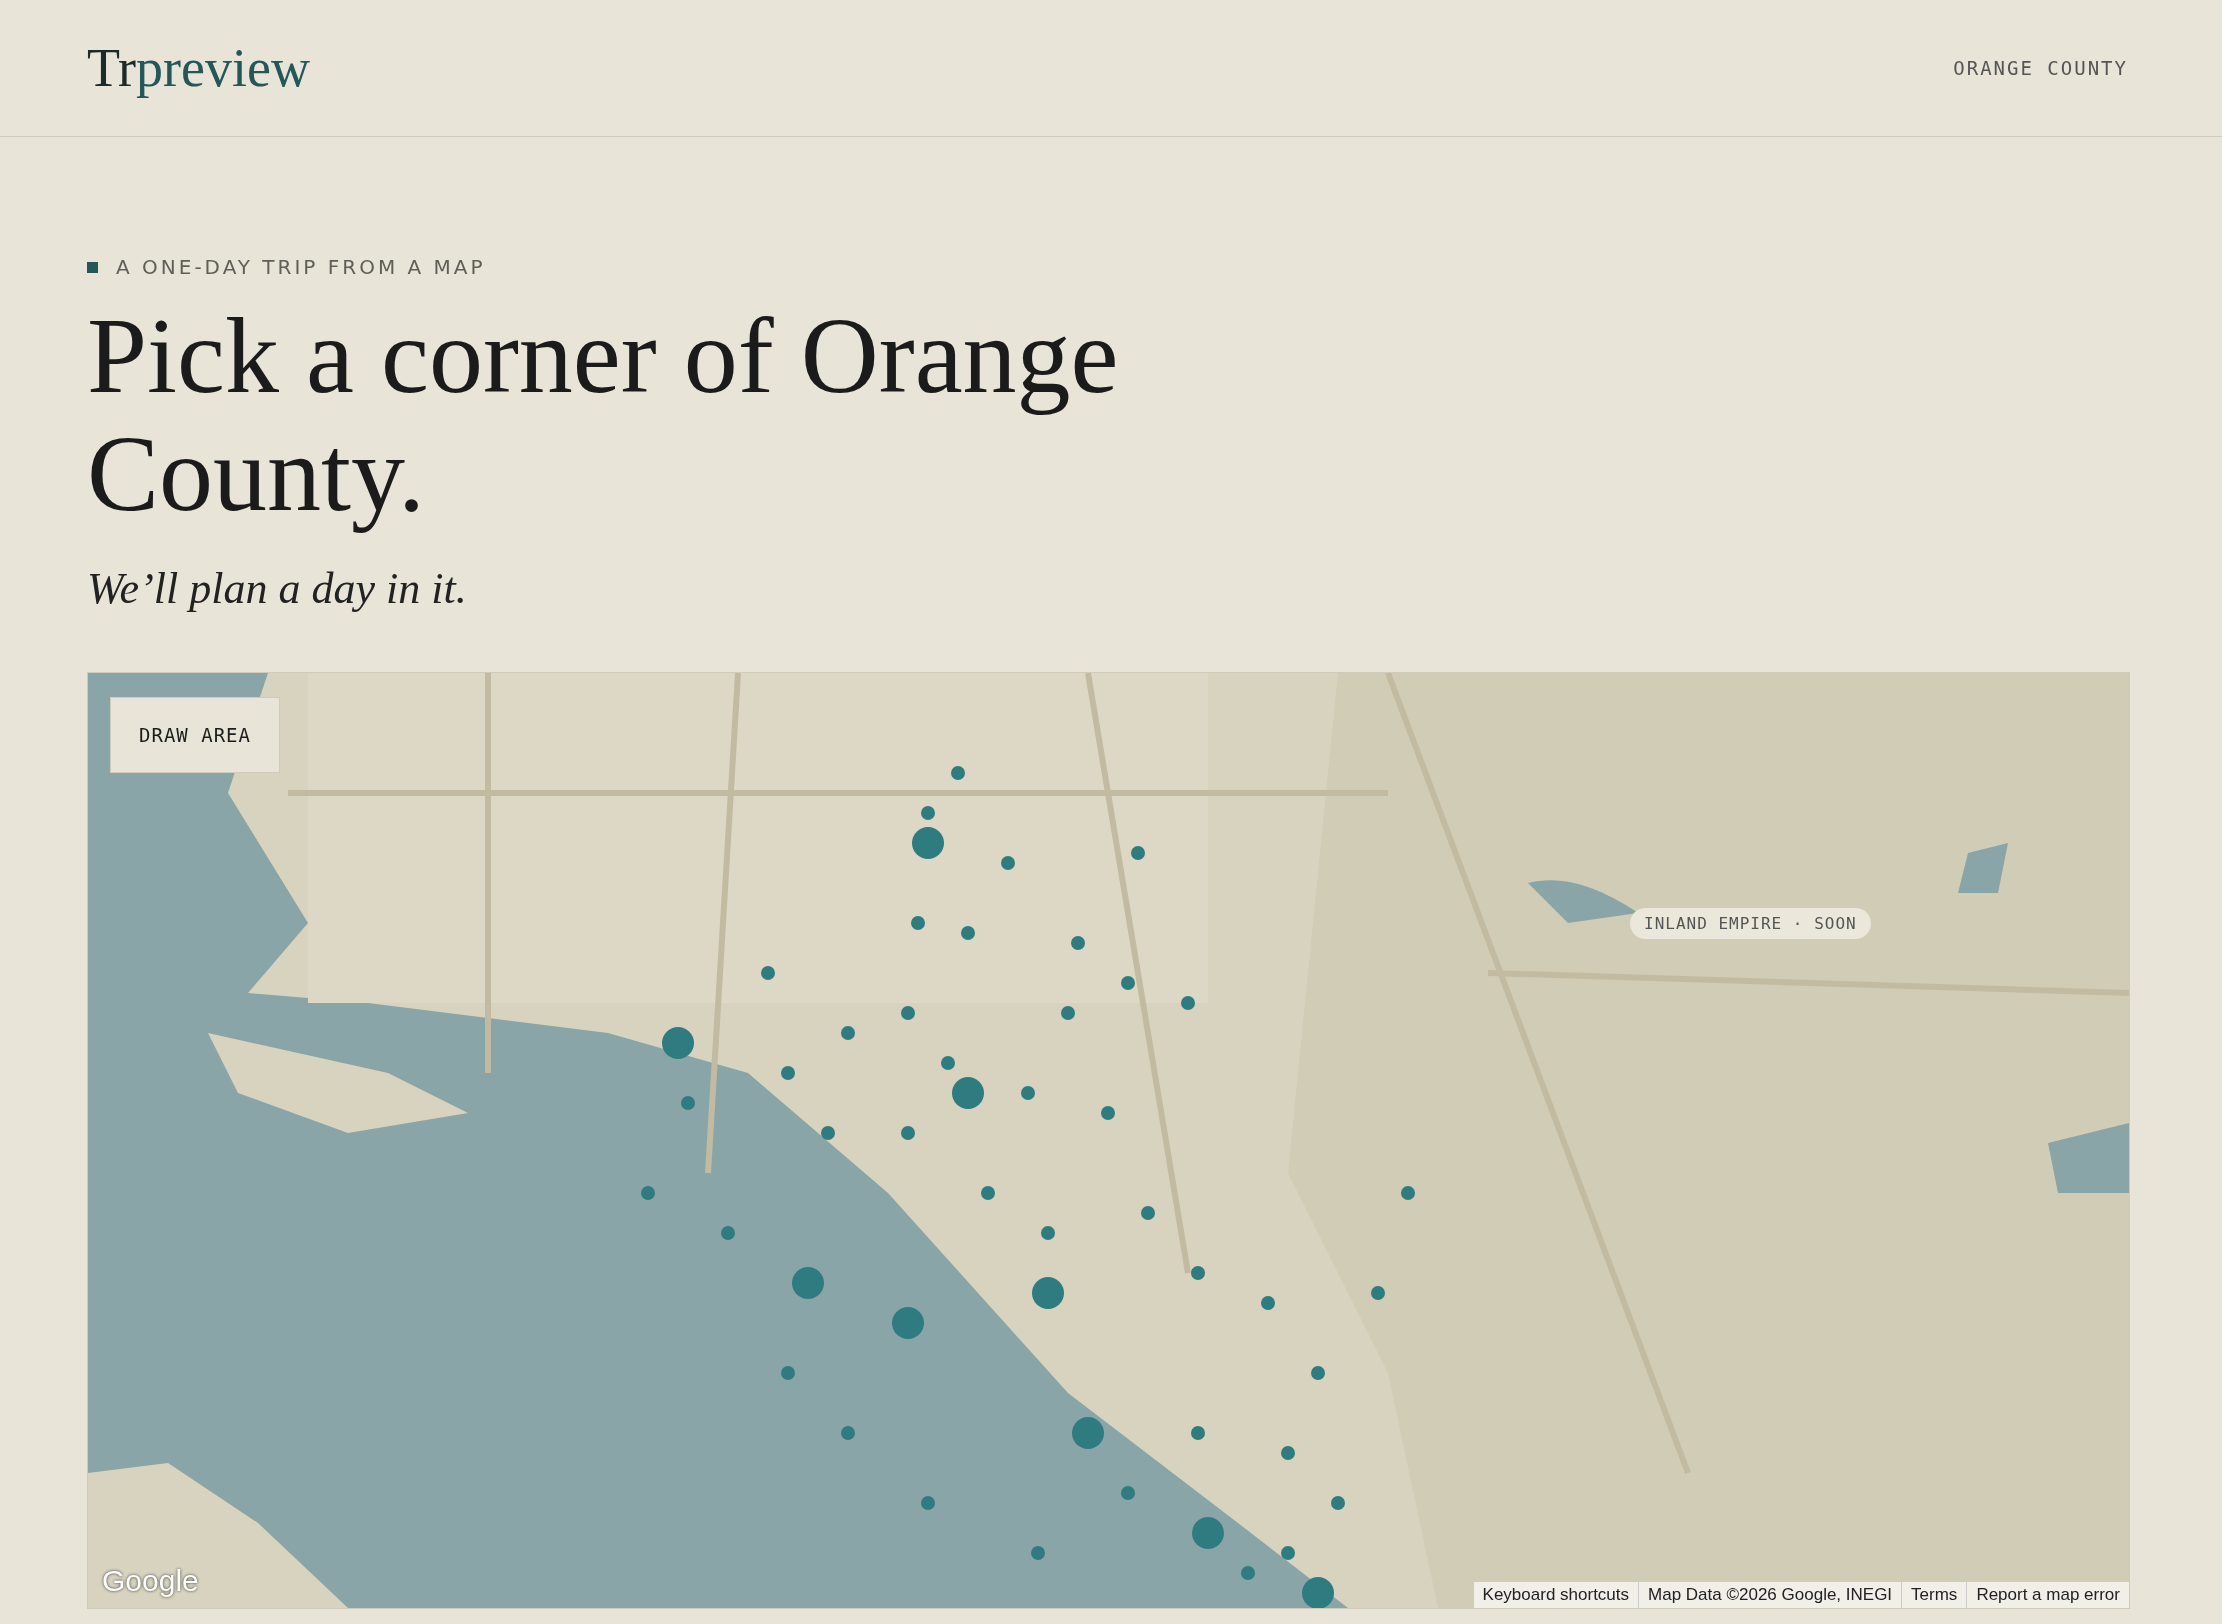 The width and height of the screenshot is (2222, 1624). What do you see at coordinates (198, 68) in the screenshot?
I see `logo: Trpreview` at bounding box center [198, 68].